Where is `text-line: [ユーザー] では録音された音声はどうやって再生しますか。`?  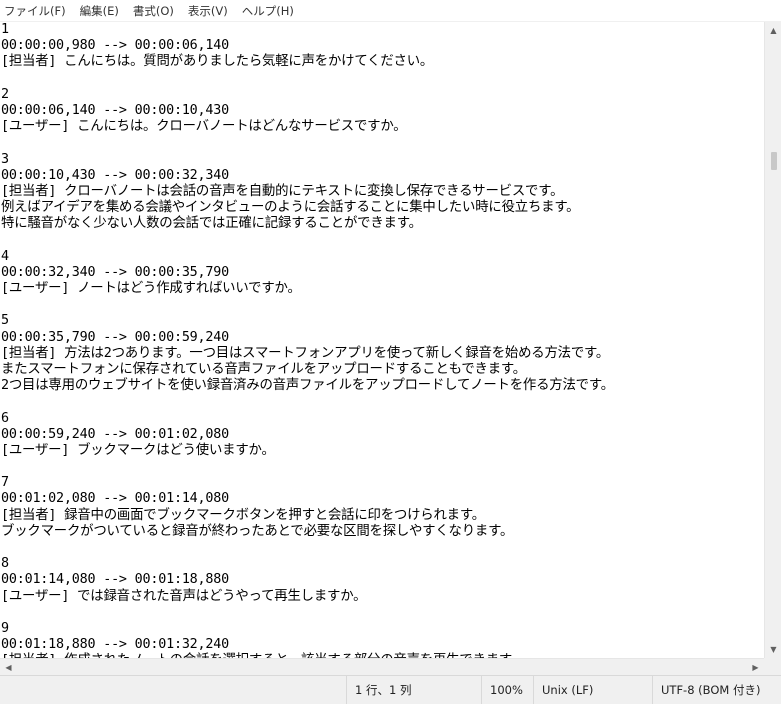 text-line: [ユーザー] では録音された音声はどうやって再生しますか。 is located at coordinates (184, 596).